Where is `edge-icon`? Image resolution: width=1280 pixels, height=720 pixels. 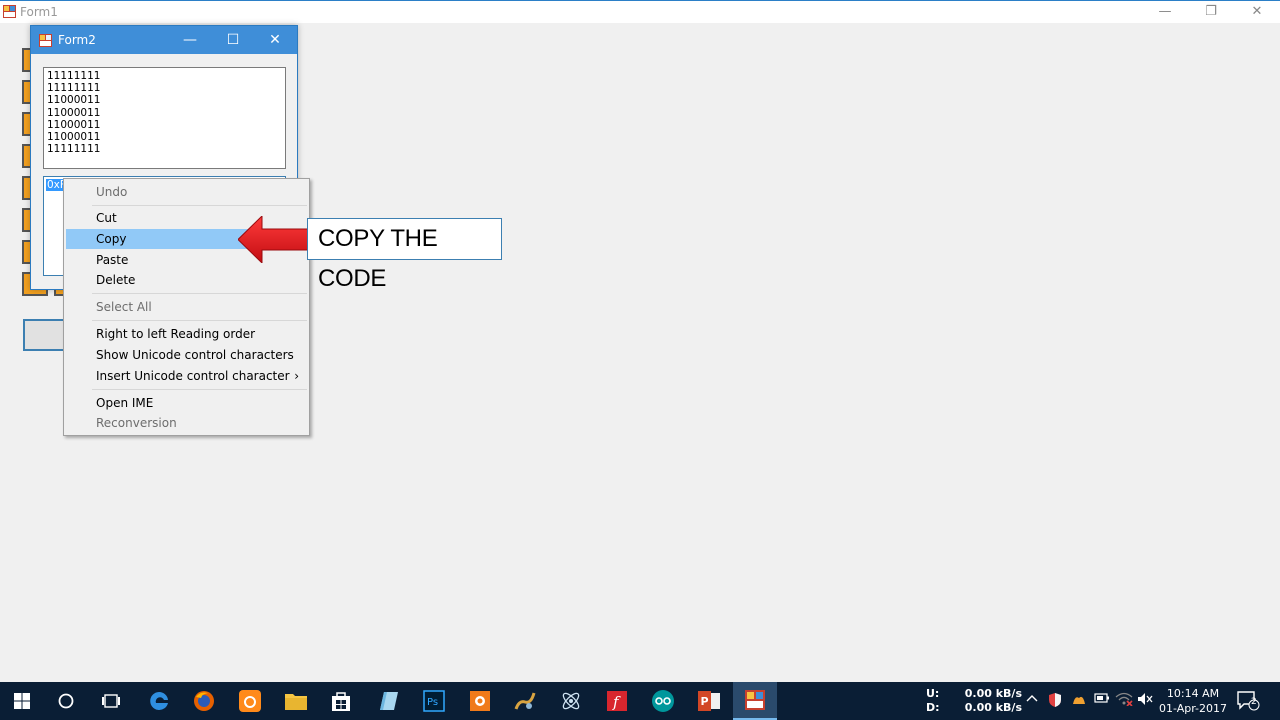
edge-icon is located at coordinates (159, 701).